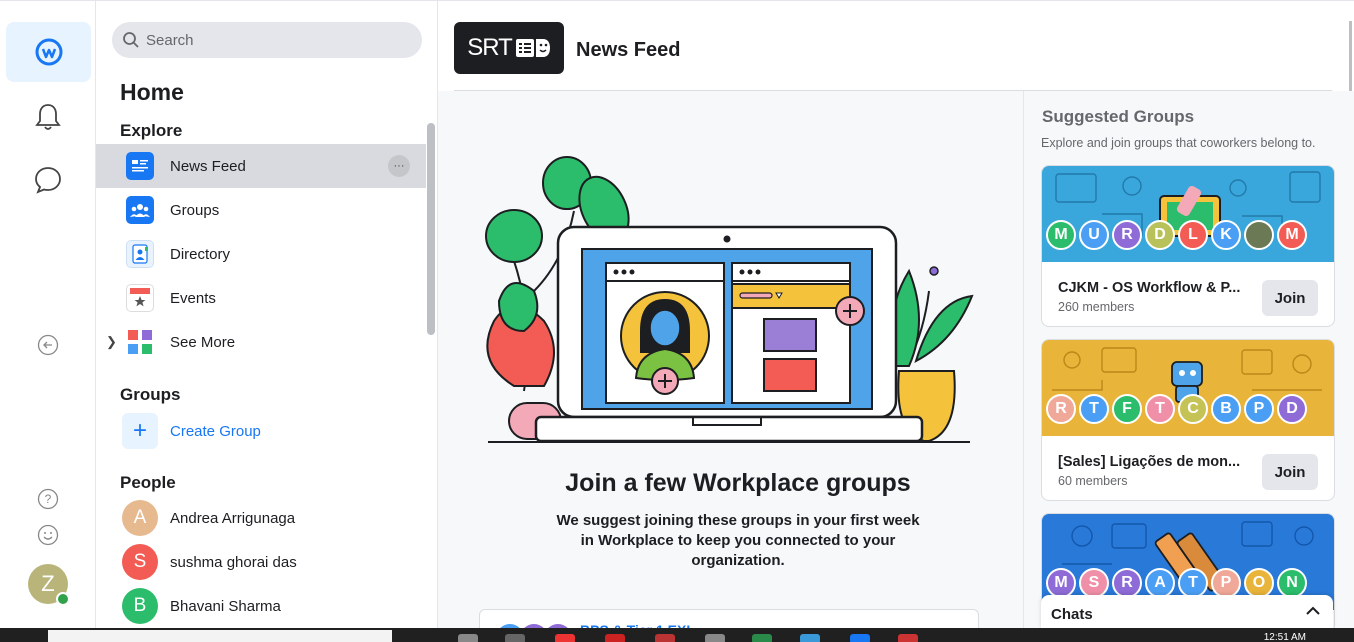 Image resolution: width=1354 pixels, height=642 pixels. I want to click on create-group-button: + Create Group, so click(261, 431).